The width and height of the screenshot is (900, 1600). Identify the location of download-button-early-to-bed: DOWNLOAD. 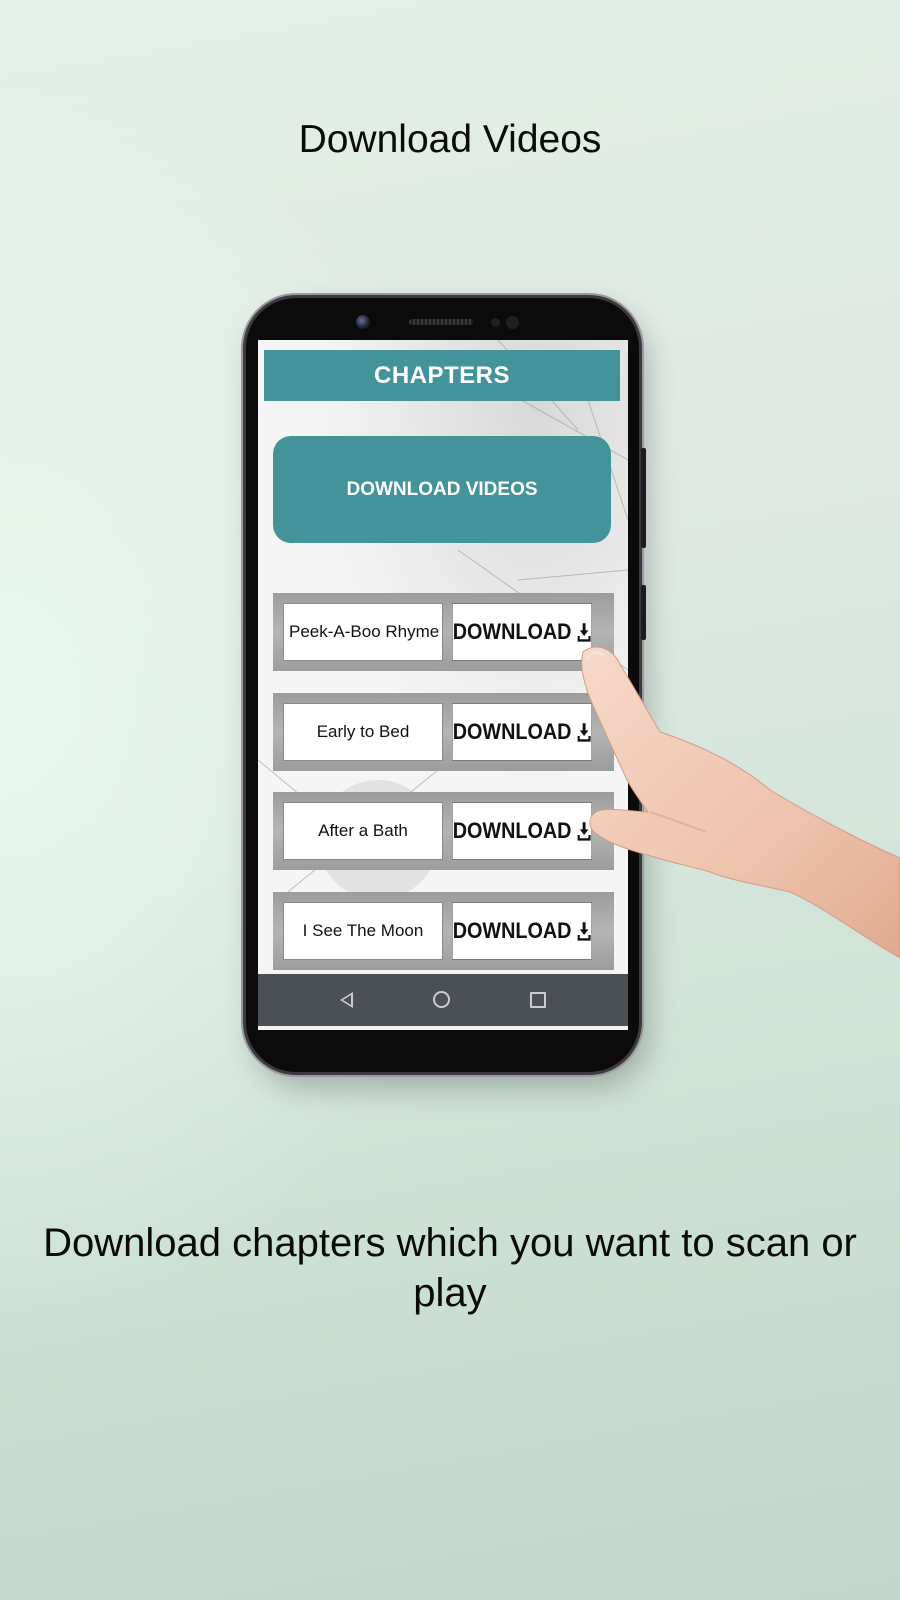
(522, 732).